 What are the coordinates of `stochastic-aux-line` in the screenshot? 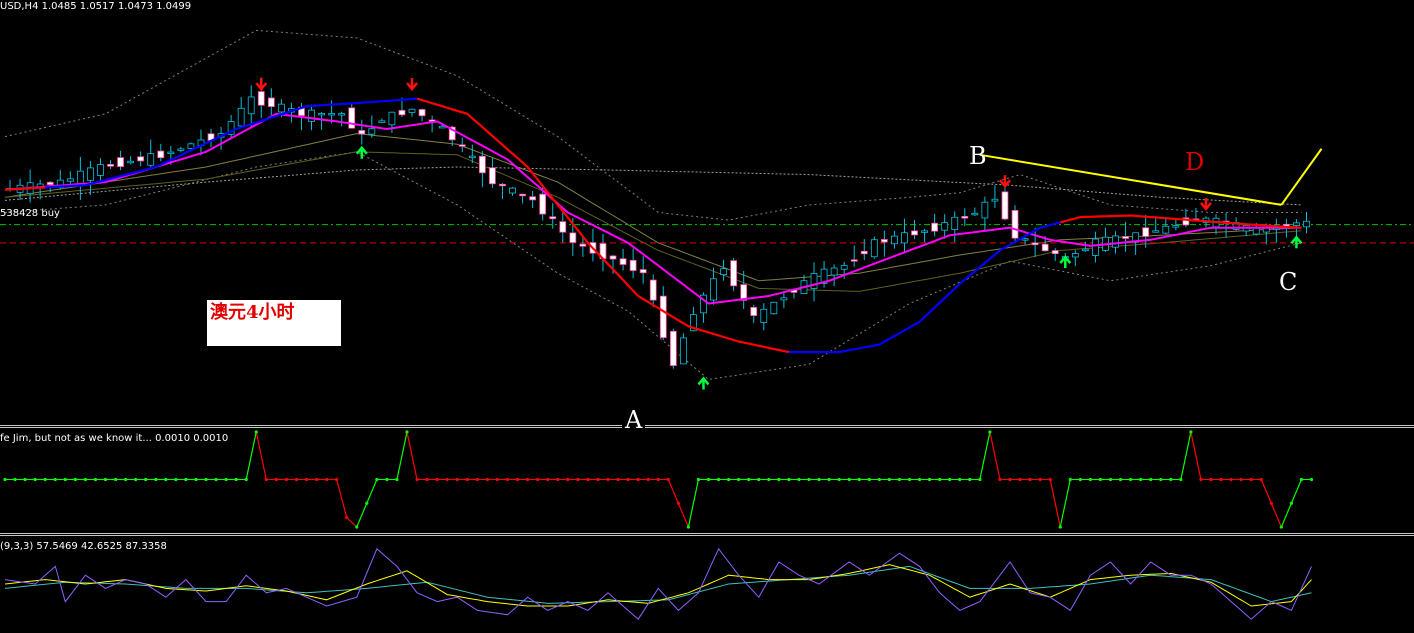 It's located at (658, 584).